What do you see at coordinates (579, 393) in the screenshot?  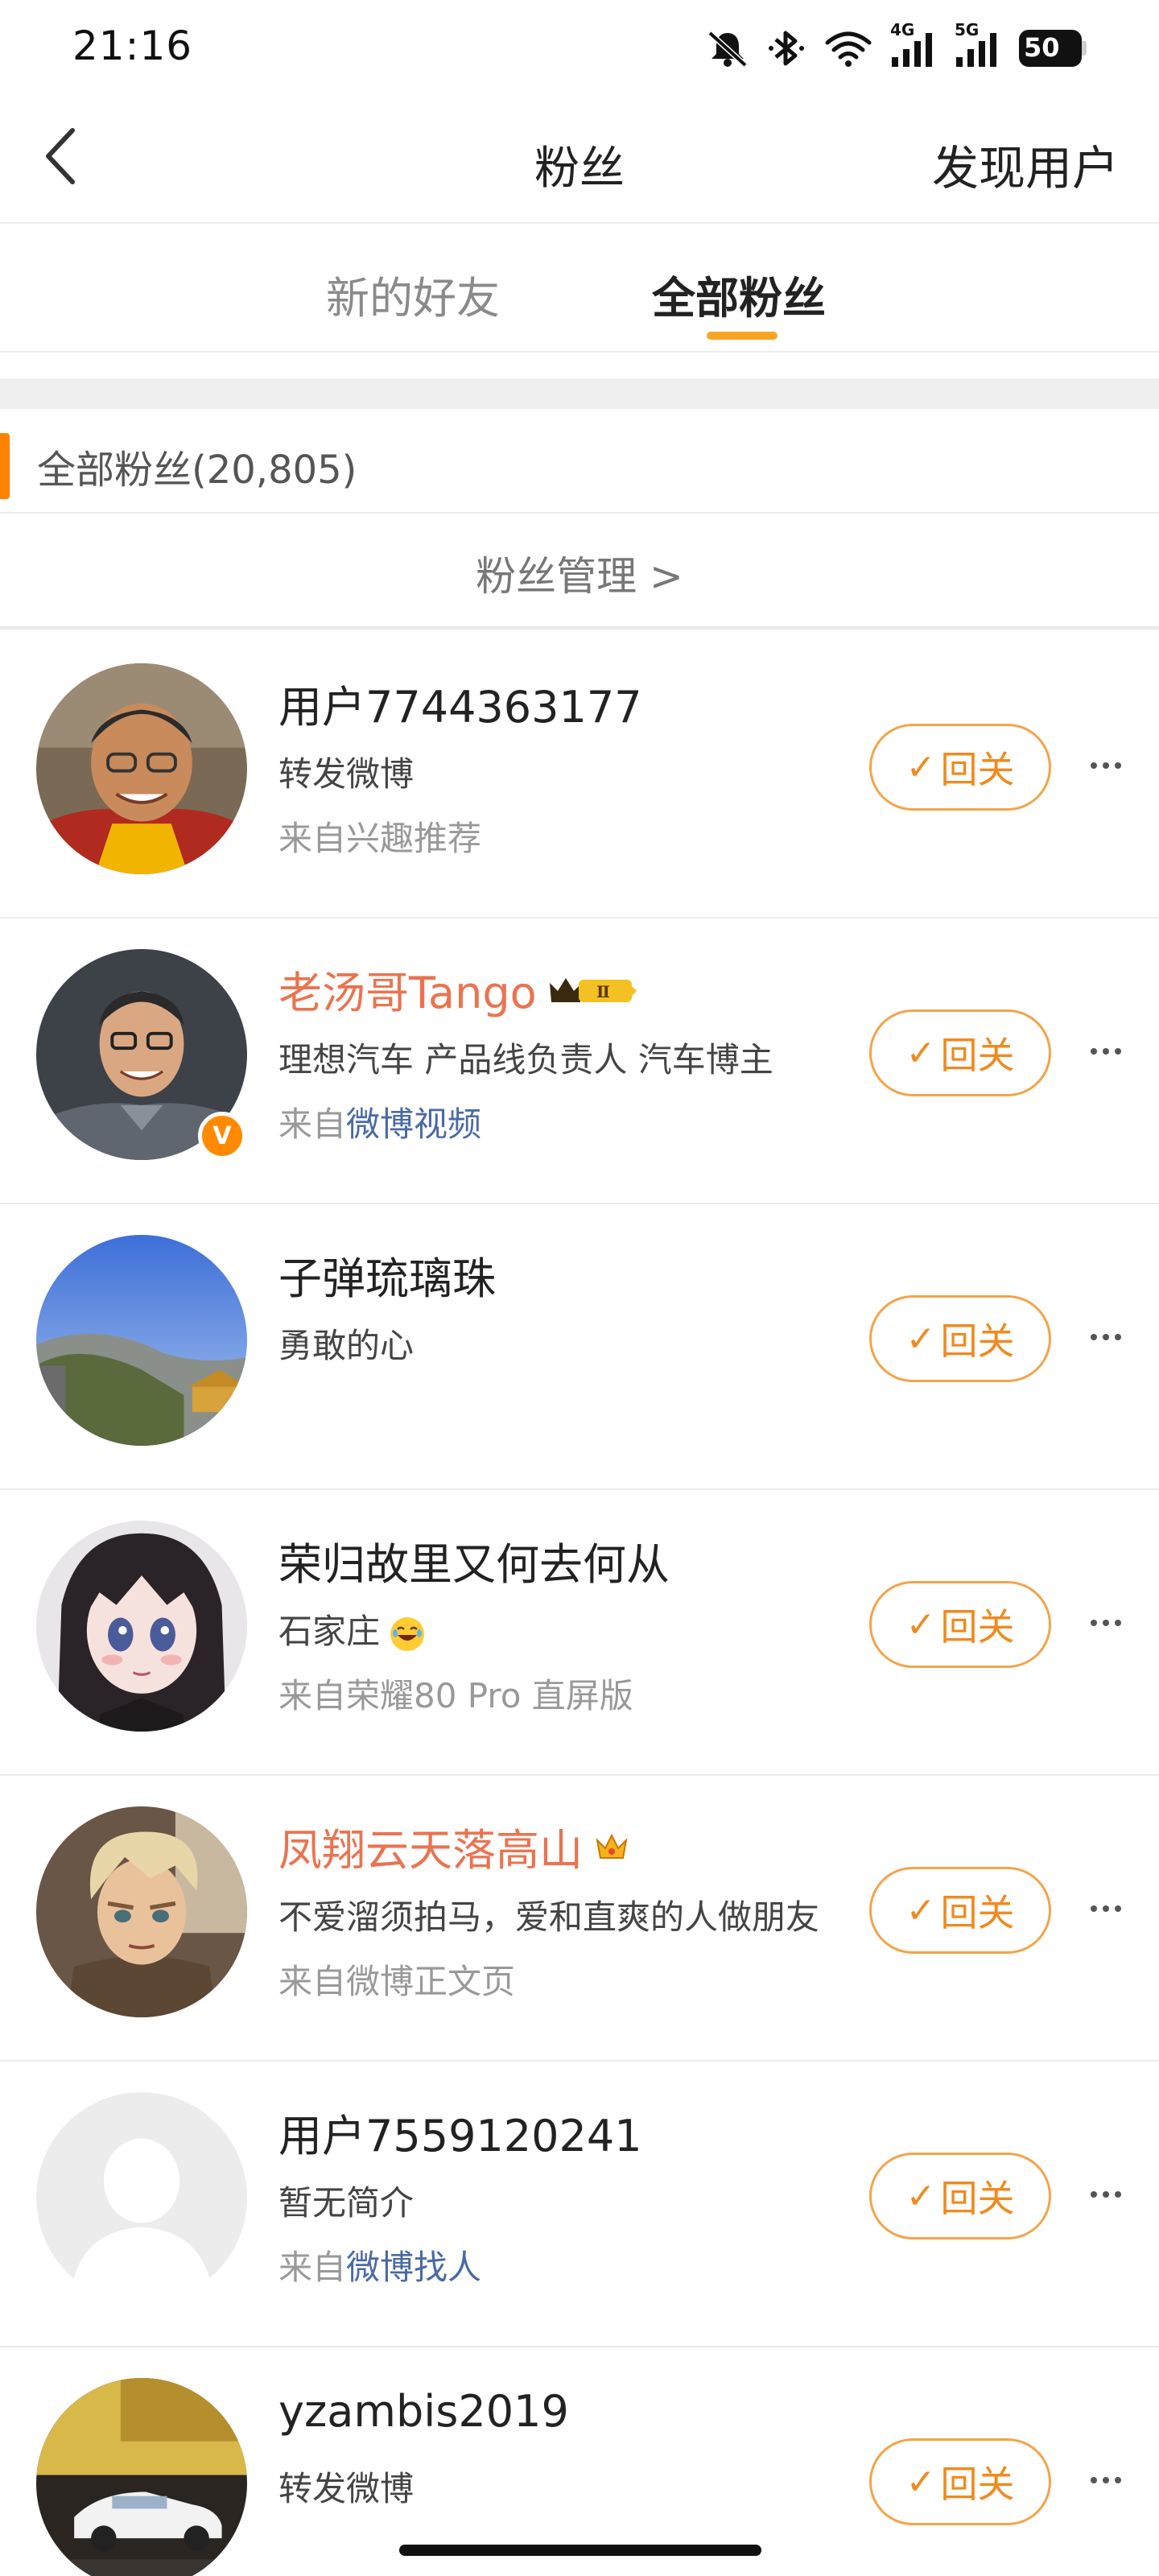 I see `section-divider` at bounding box center [579, 393].